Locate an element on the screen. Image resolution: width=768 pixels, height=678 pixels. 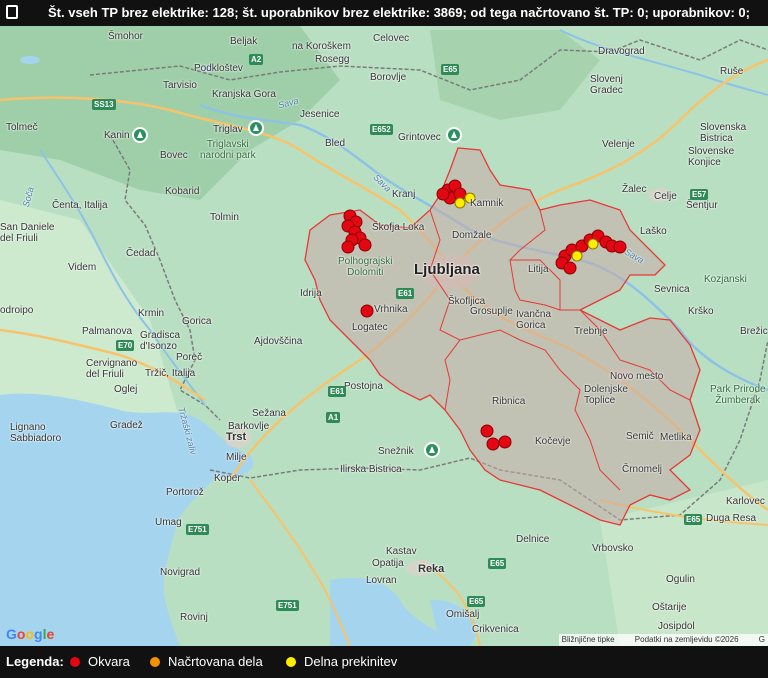
map-label: Idrija is located at coordinates (311, 293).